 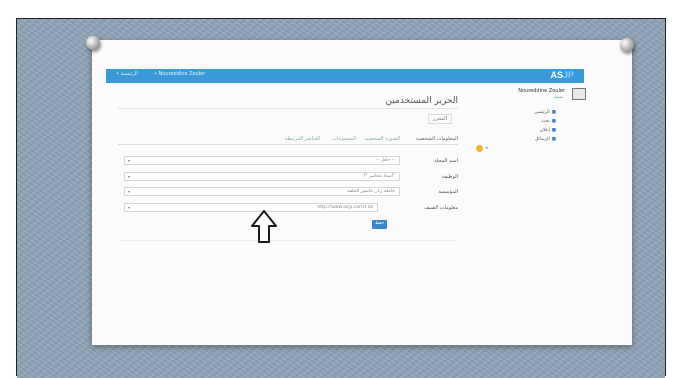 I want to click on title-divider, so click(x=288, y=108).